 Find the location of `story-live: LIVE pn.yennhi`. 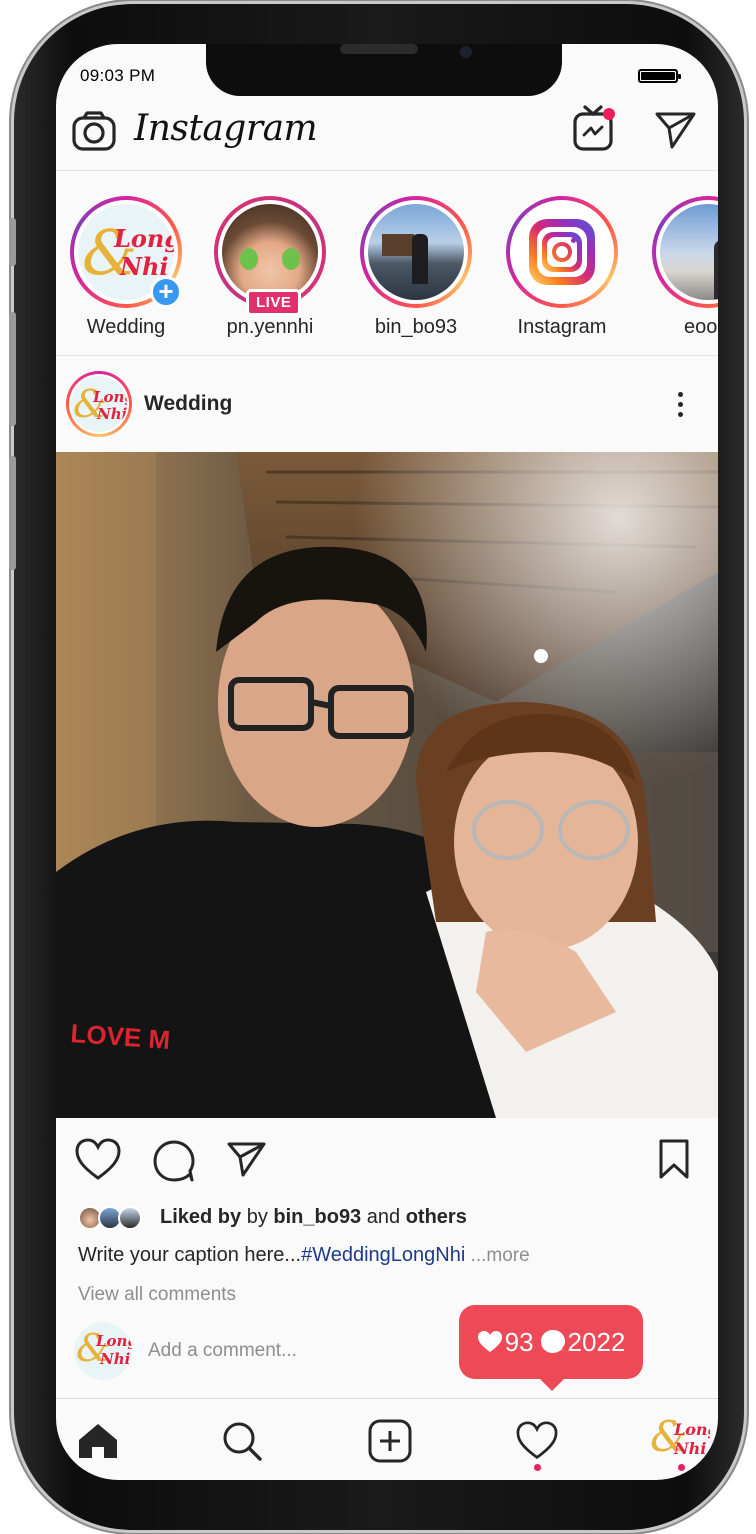

story-live: LIVE pn.yennhi is located at coordinates (270, 267).